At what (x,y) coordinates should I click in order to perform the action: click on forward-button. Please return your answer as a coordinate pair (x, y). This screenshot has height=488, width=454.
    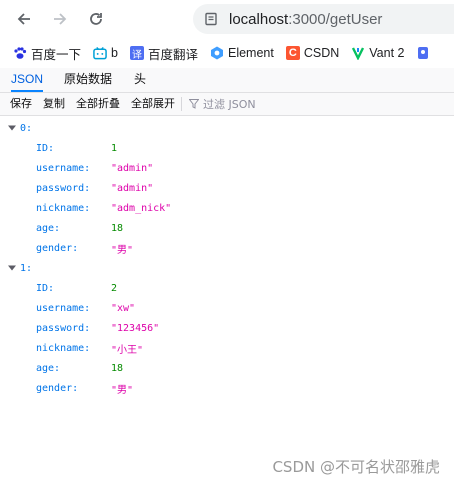
    Looking at the image, I should click on (60, 19).